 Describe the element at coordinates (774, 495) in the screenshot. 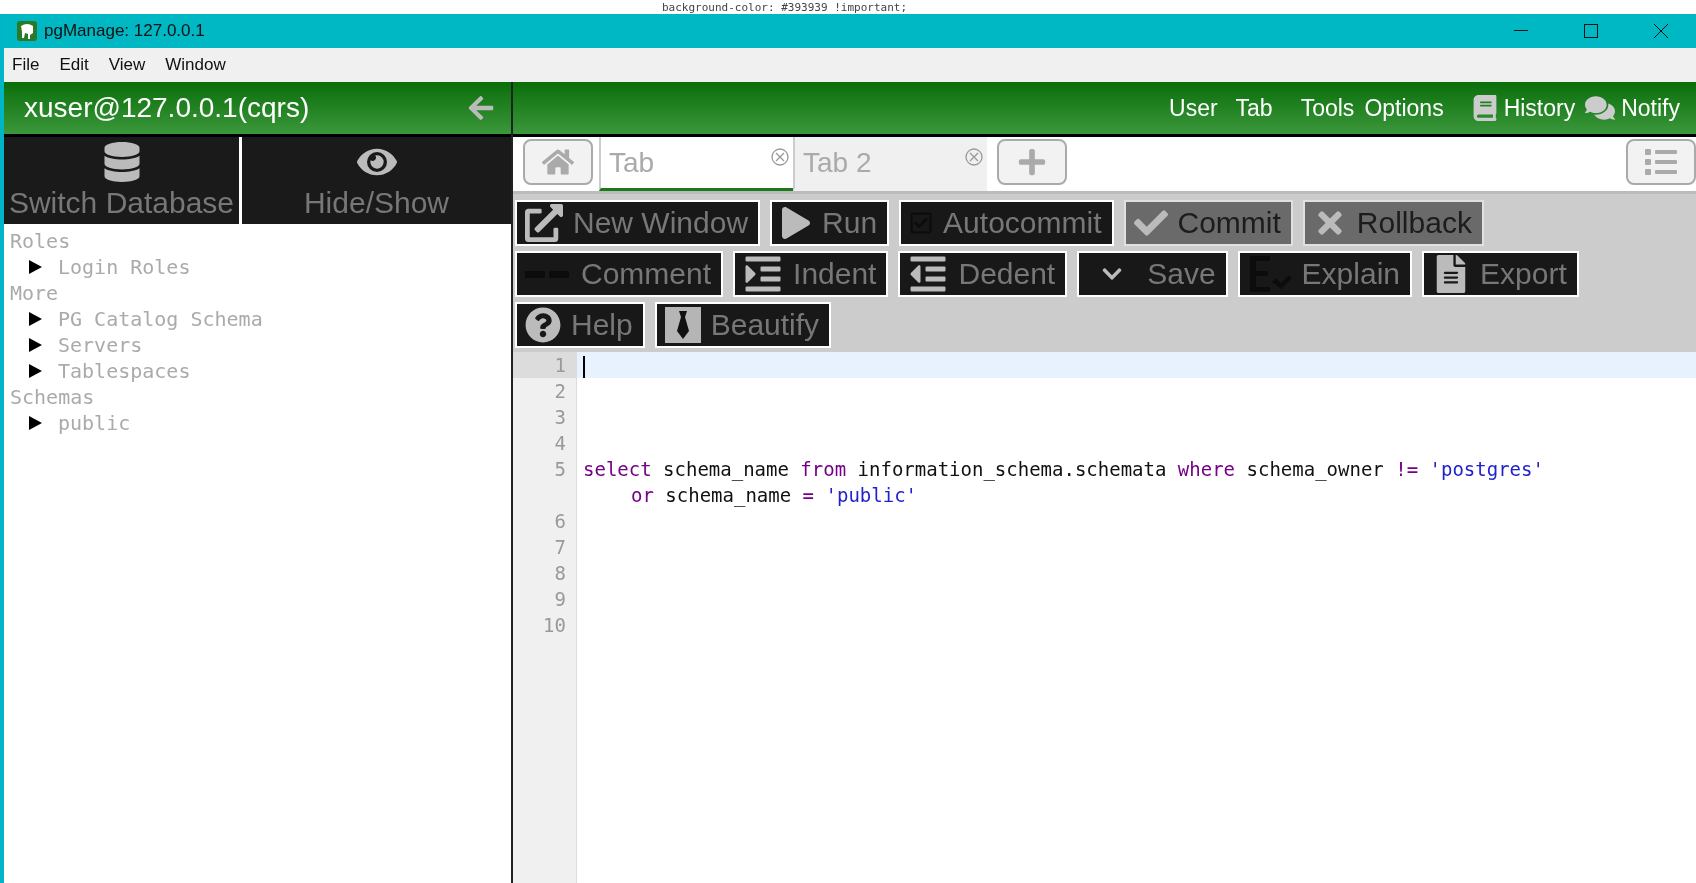

I see `code-line: or schema_name = 'public'` at that location.